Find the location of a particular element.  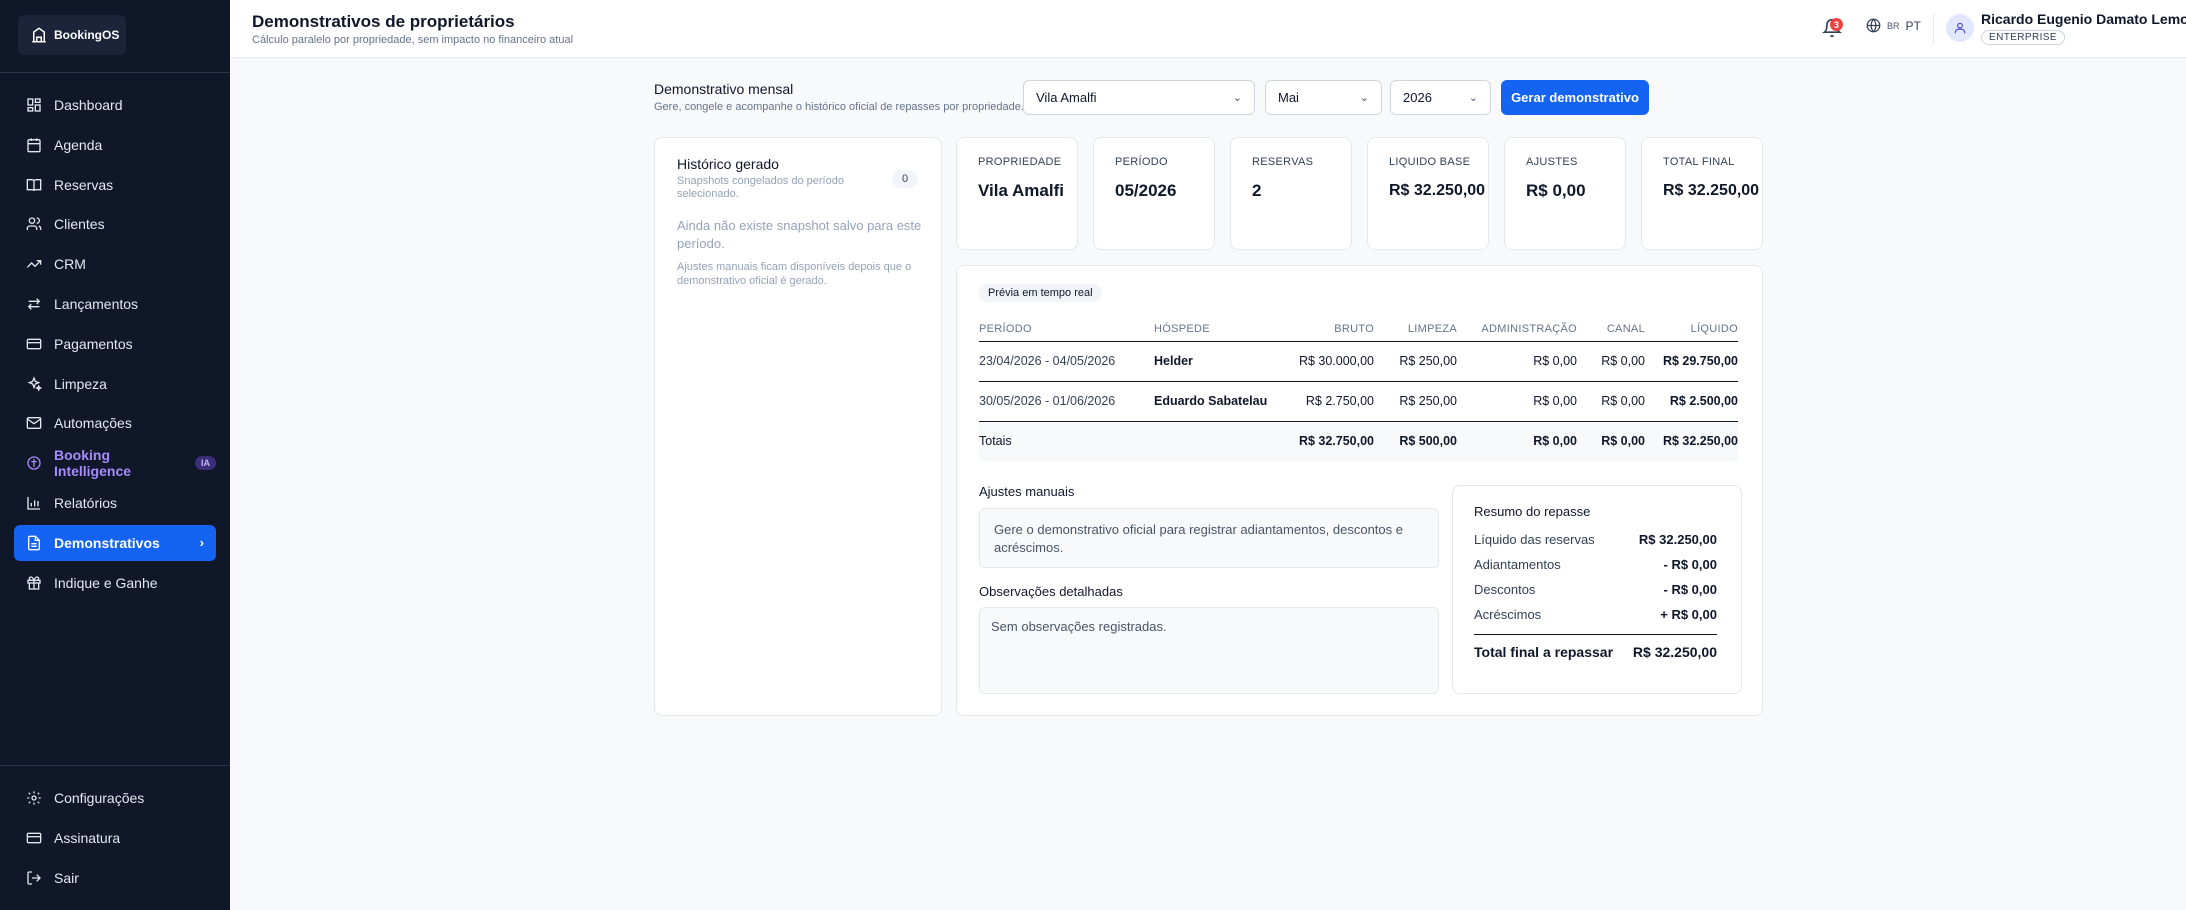

column-header: CANAL is located at coordinates (1611, 330).